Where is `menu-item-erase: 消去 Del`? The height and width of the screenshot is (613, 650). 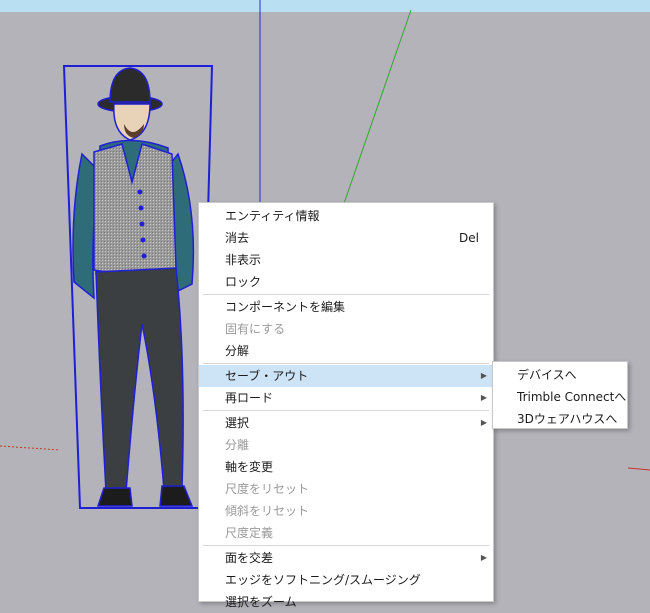
menu-item-erase: 消去 Del is located at coordinates (346, 238).